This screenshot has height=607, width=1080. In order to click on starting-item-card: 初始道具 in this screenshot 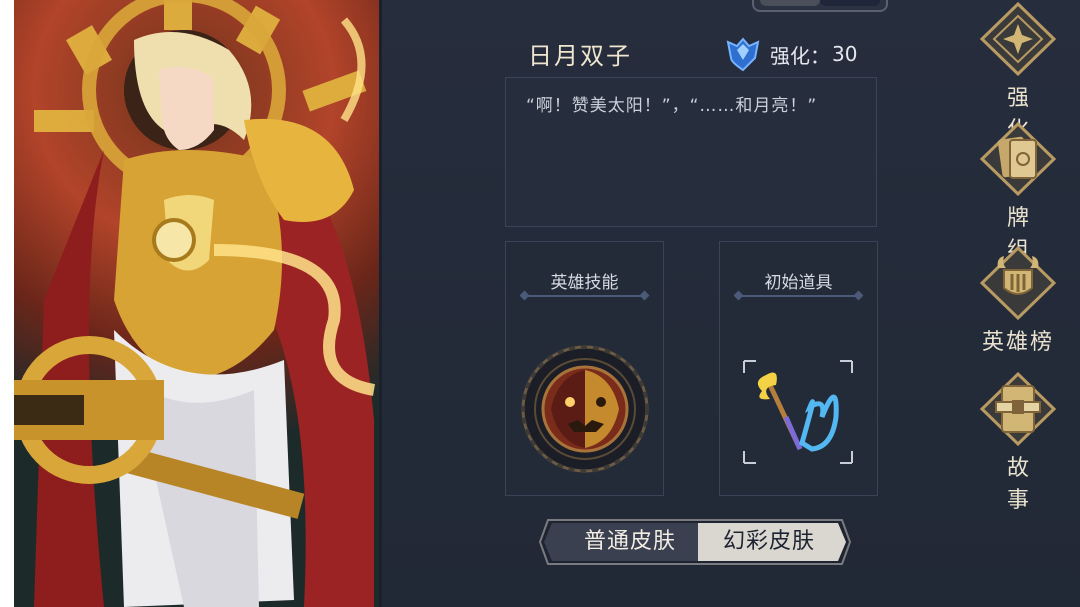, I will do `click(798, 368)`.